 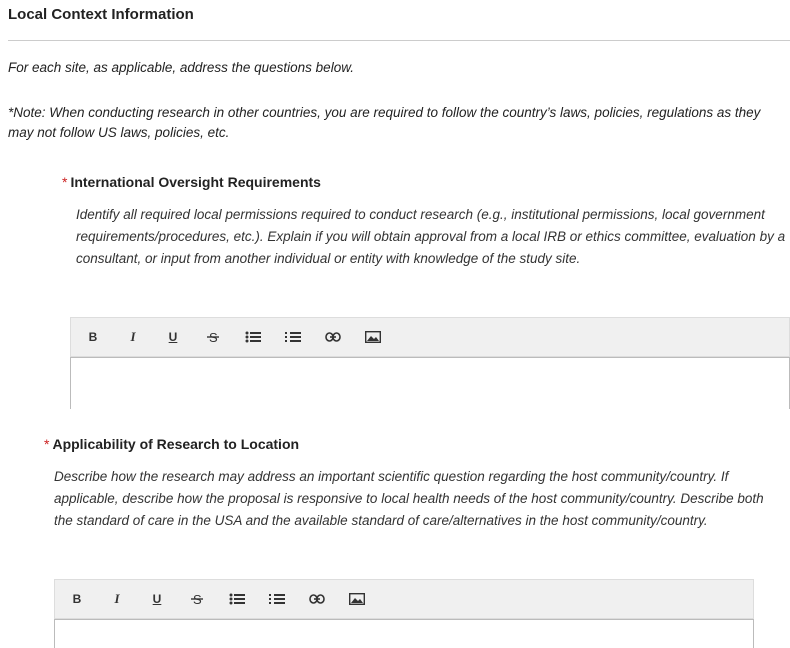 I want to click on section-title: Local Context Information, so click(x=101, y=14).